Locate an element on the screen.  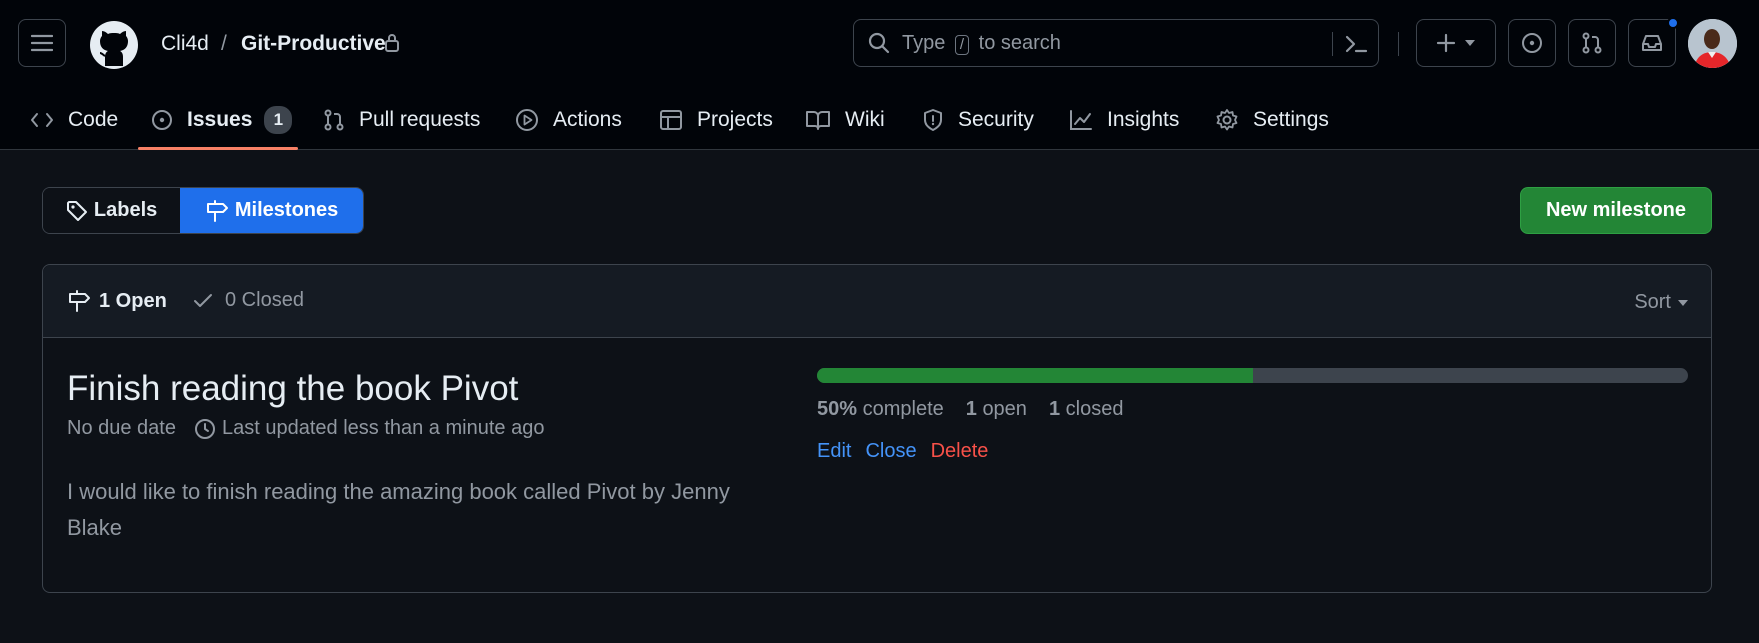
closed-count-label: closed is located at coordinates (1094, 409).